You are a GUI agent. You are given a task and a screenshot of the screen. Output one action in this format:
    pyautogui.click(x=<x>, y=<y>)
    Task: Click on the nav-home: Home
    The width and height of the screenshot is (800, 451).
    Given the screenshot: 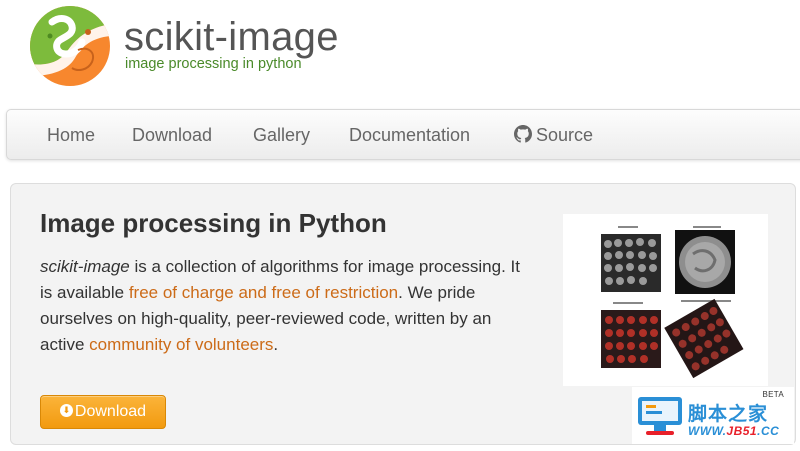 What is the action you would take?
    pyautogui.click(x=71, y=135)
    